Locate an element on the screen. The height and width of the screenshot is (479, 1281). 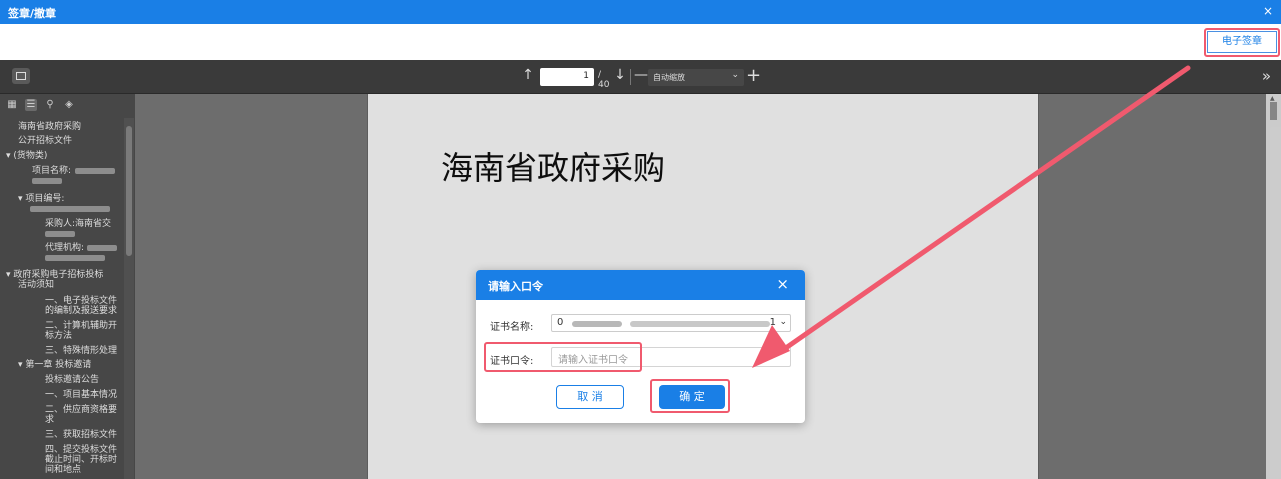
zoom-select: 自动缩放 ⌄ is located at coordinates (696, 77).